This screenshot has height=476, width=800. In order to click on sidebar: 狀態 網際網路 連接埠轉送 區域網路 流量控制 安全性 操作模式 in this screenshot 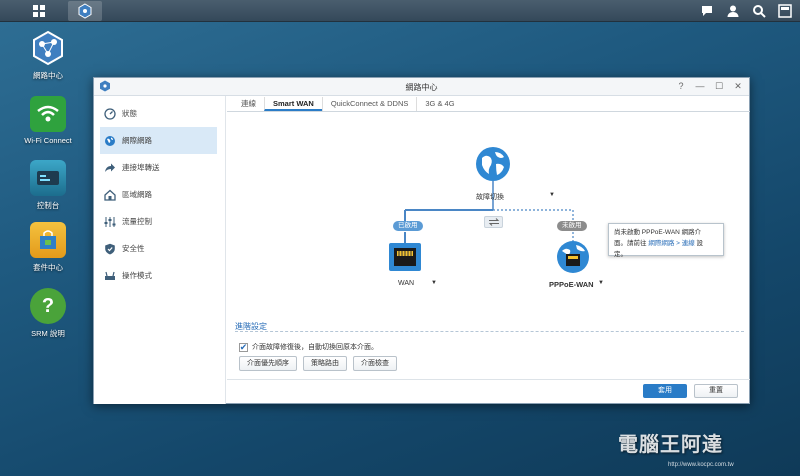, I will do `click(160, 250)`.